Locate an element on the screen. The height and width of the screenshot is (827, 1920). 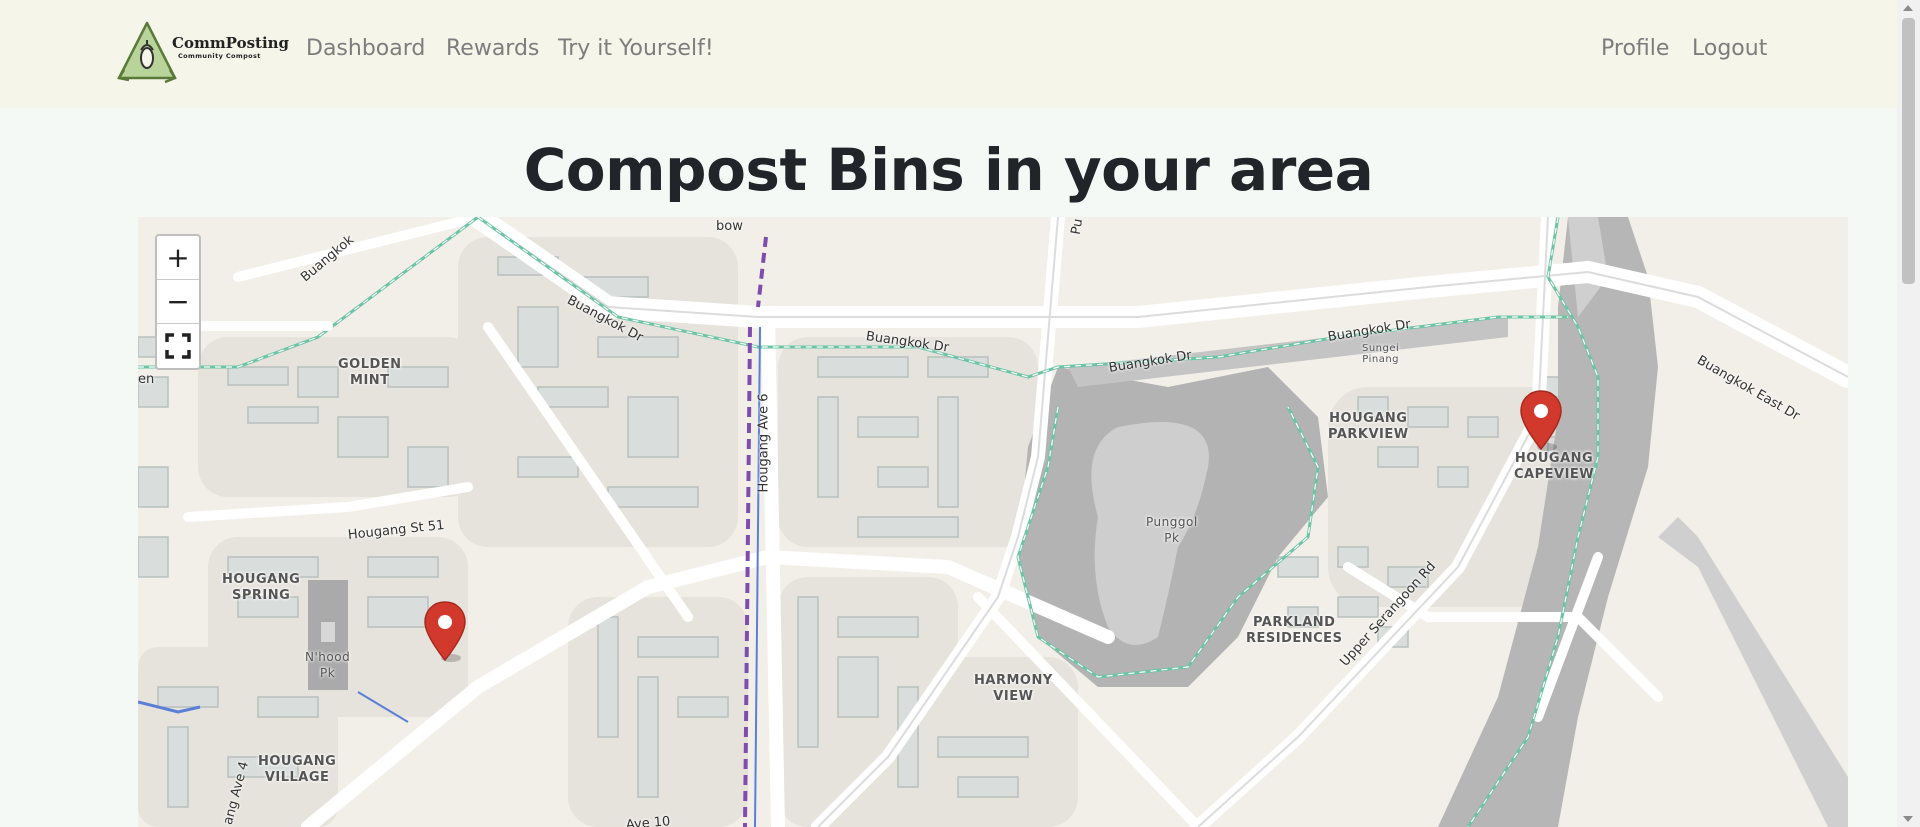
map-label-harmony-view: HARMONY VIEW is located at coordinates (1013, 688).